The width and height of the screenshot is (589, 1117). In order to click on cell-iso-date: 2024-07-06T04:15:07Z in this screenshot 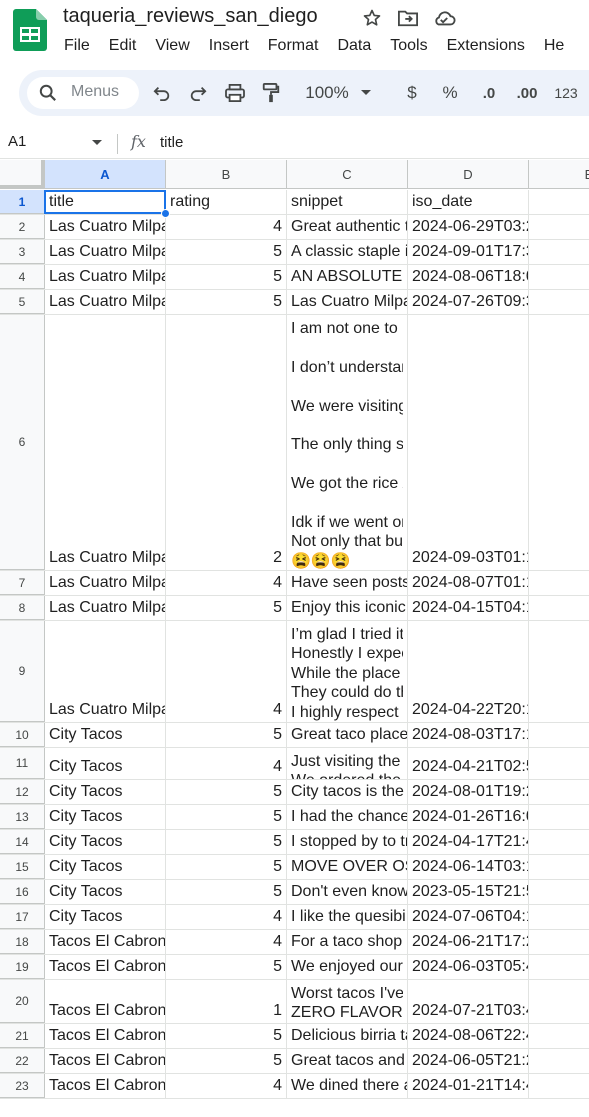, I will do `click(468, 917)`.